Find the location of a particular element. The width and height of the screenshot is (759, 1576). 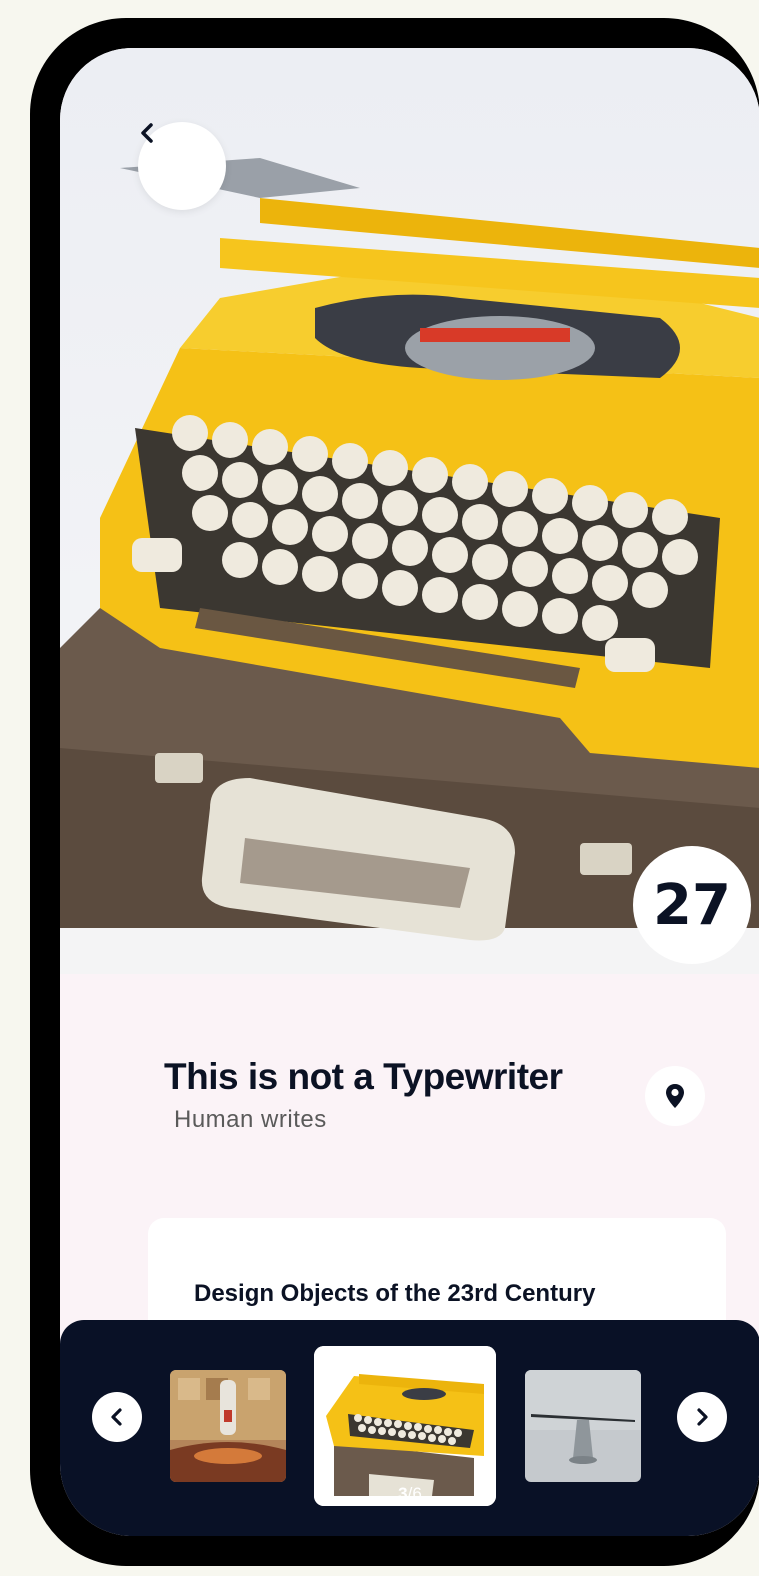

product-subtitle: Human writes is located at coordinates (250, 1119).